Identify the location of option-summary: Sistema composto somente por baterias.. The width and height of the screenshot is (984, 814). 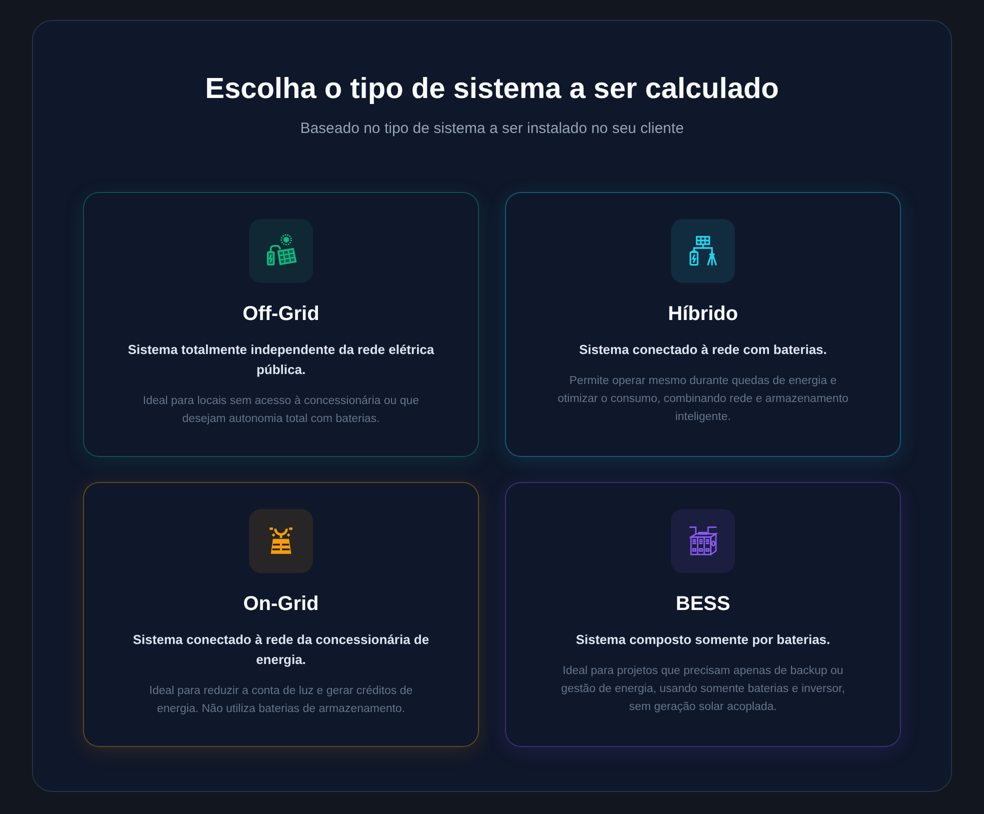
(703, 640).